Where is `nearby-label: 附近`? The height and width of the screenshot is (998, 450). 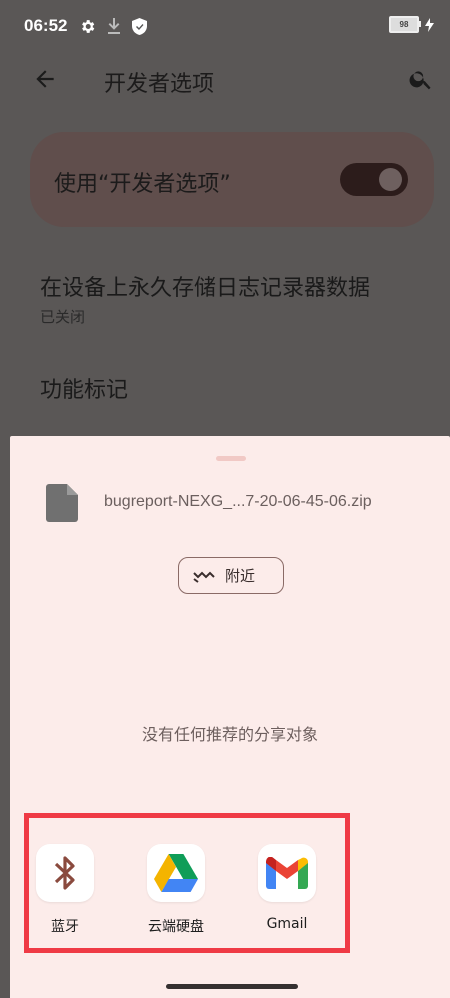
nearby-label: 附近 is located at coordinates (240, 576).